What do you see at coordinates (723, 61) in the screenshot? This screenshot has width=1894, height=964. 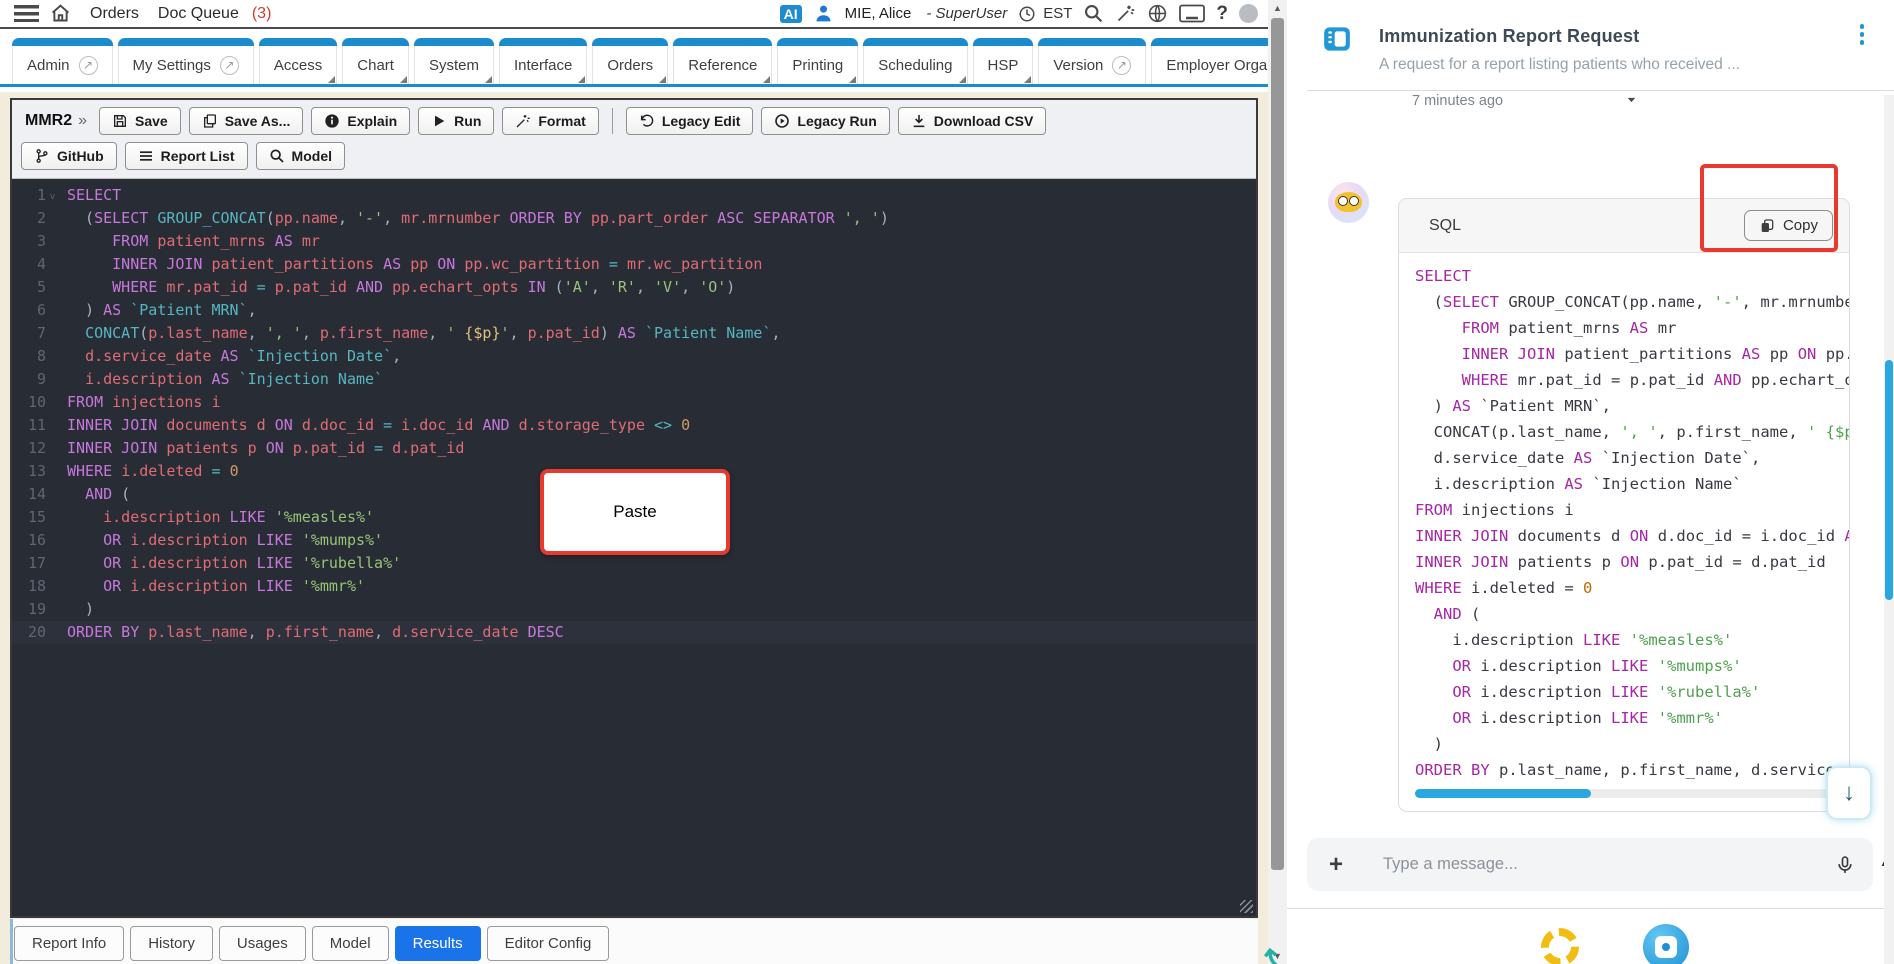 I see `tab-reference: Reference` at bounding box center [723, 61].